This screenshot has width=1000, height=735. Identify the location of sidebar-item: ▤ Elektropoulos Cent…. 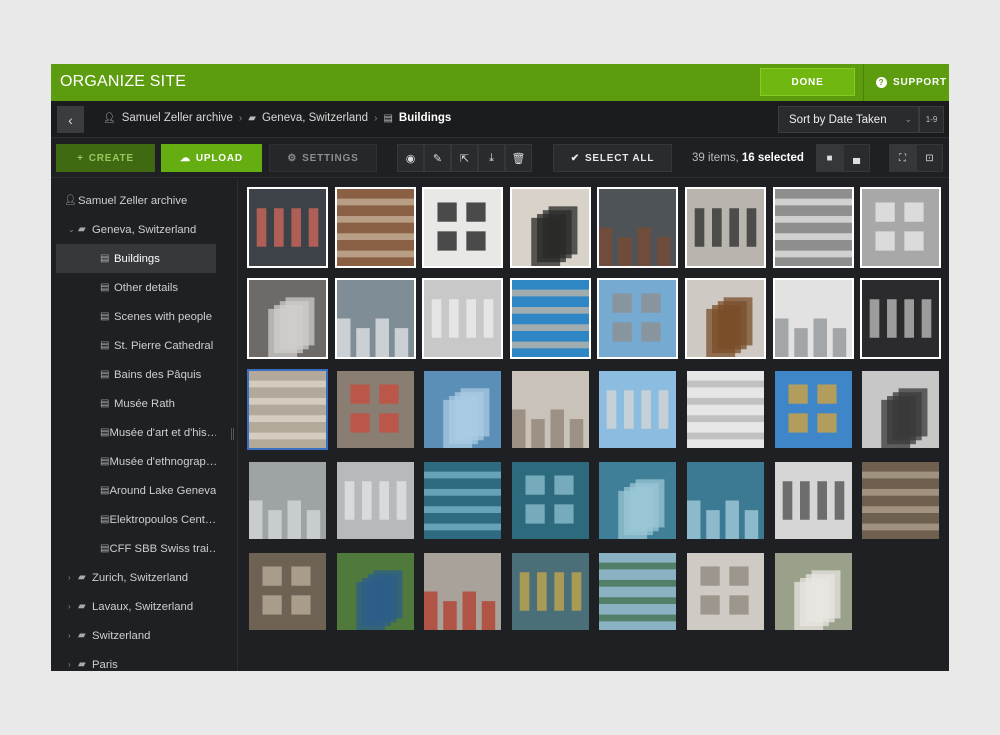
(136, 519).